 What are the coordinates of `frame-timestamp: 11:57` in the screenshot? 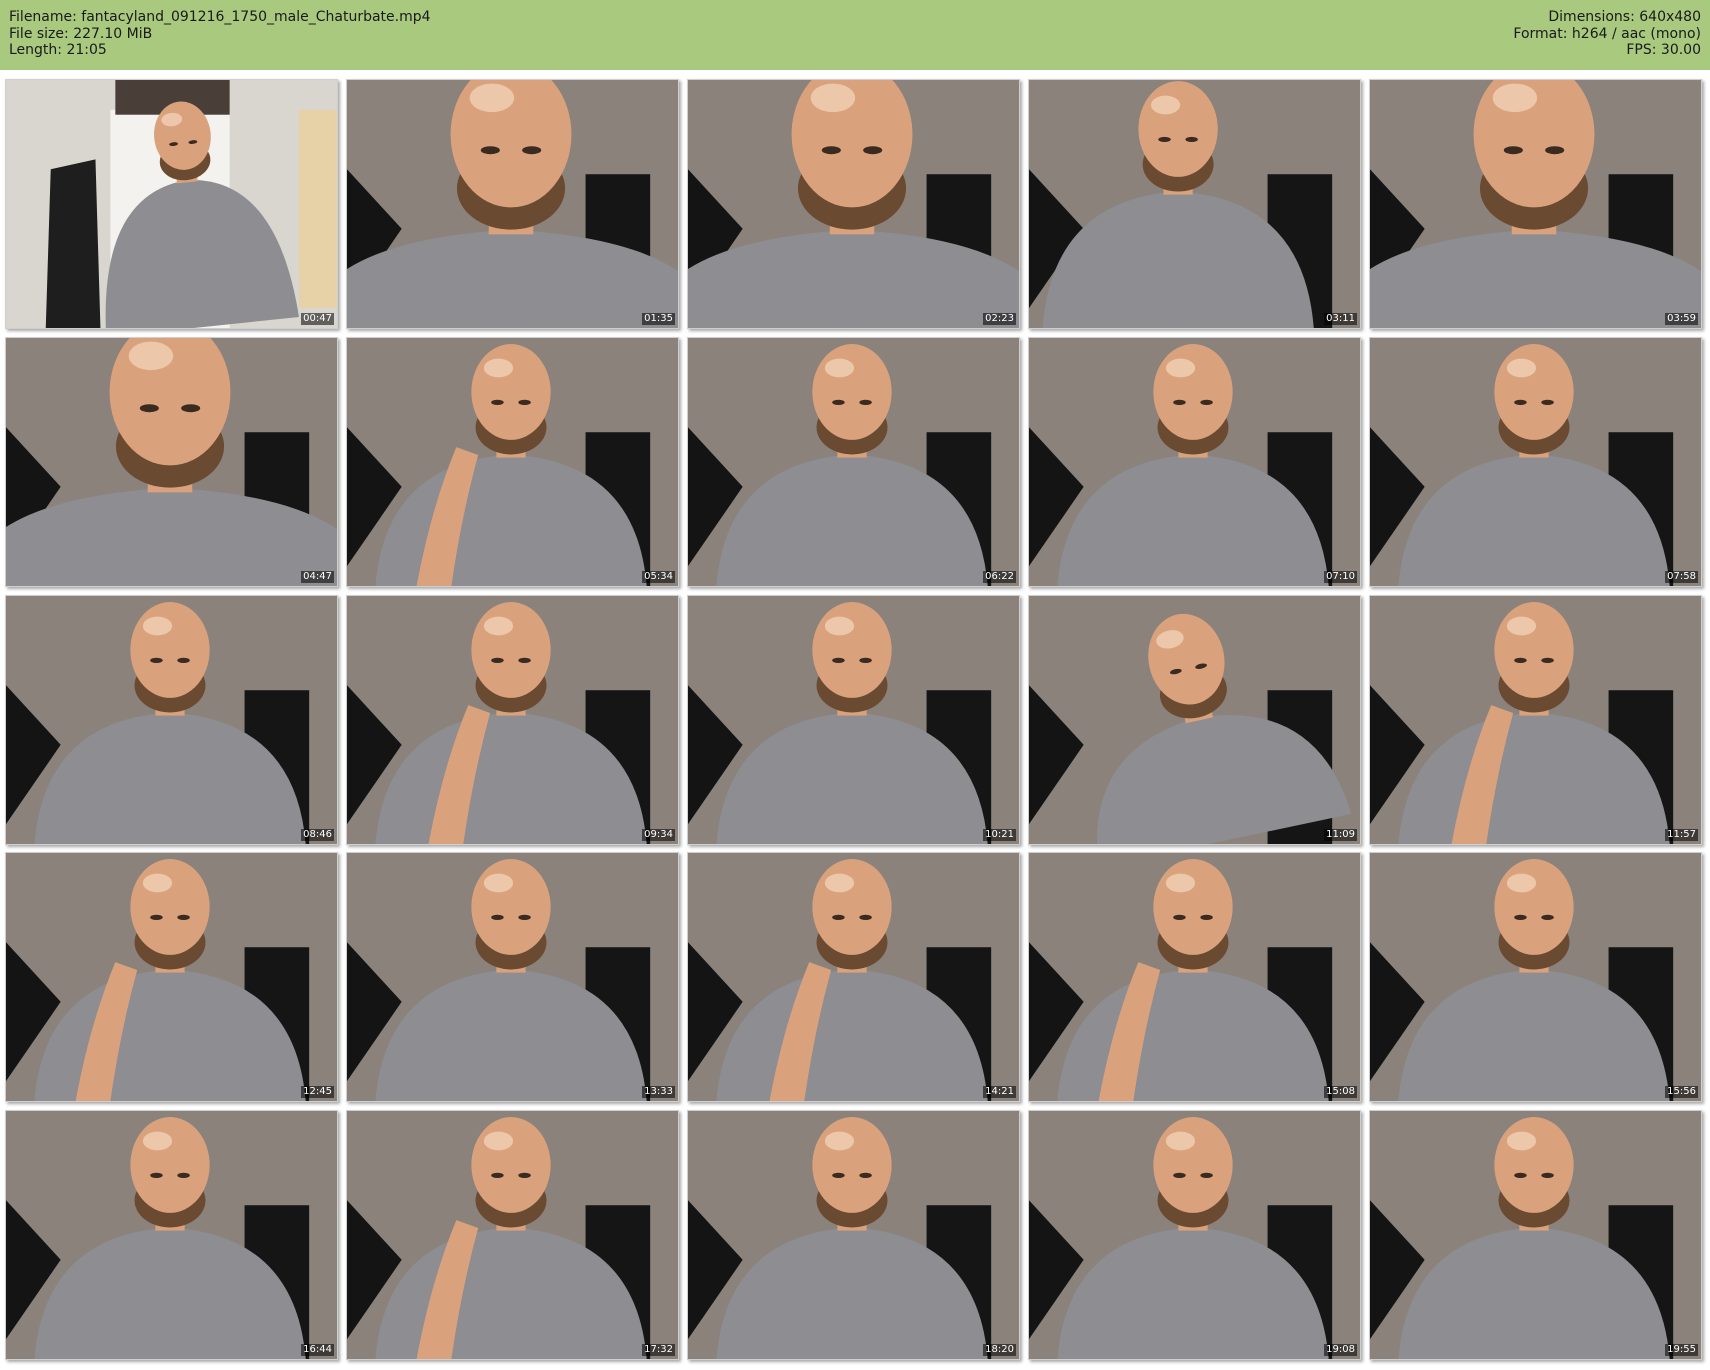 It's located at (1681, 835).